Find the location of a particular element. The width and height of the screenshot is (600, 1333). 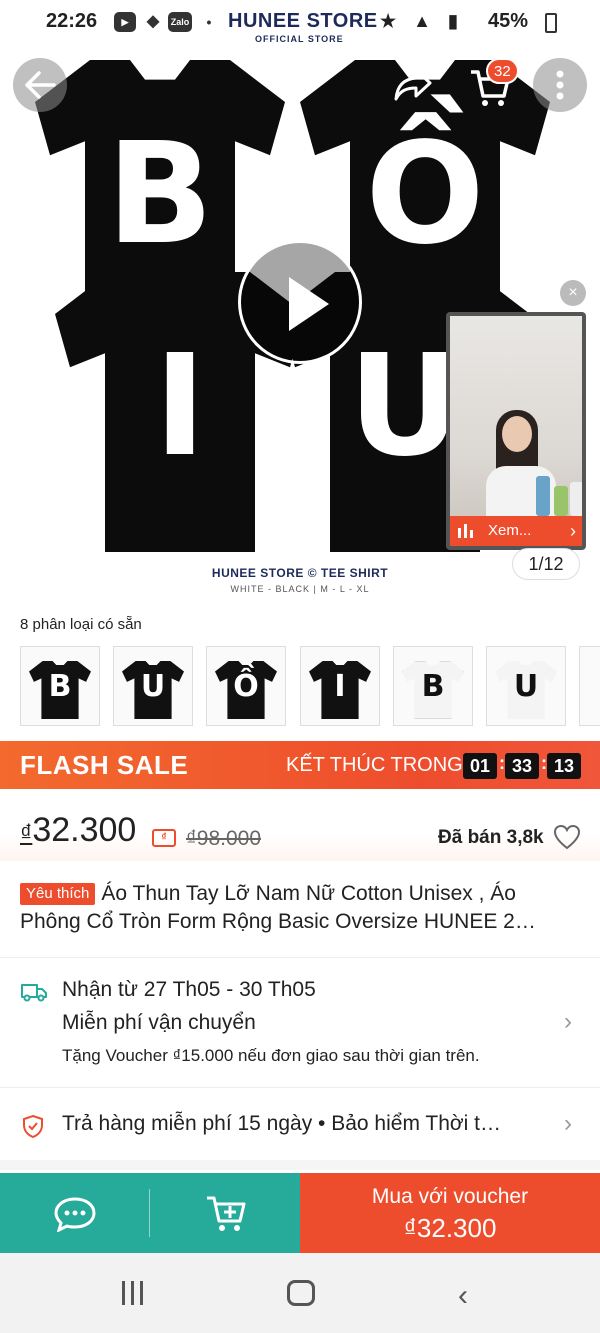

status-icons: ★ ▲ ▮ is located at coordinates (422, 21).